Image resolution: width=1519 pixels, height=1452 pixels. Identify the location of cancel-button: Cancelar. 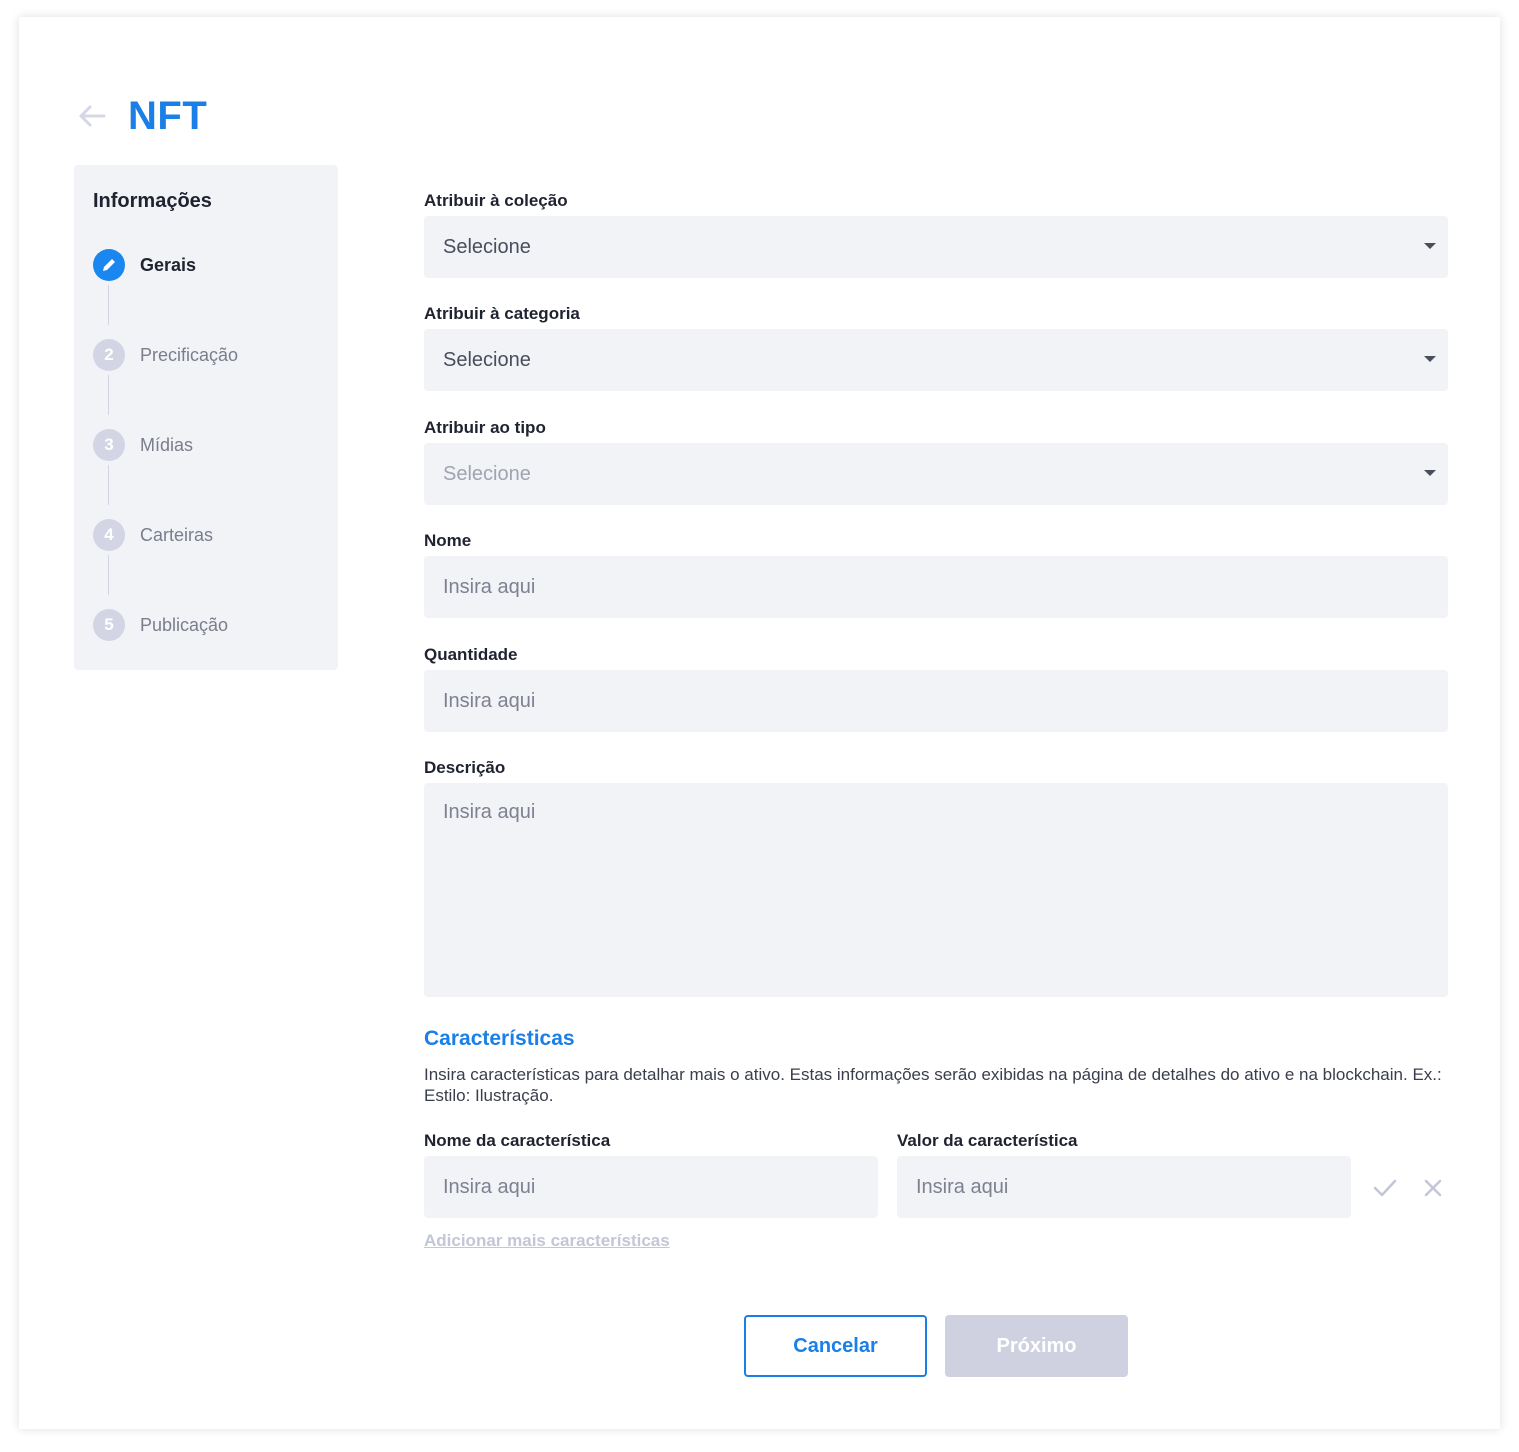
(835, 1346).